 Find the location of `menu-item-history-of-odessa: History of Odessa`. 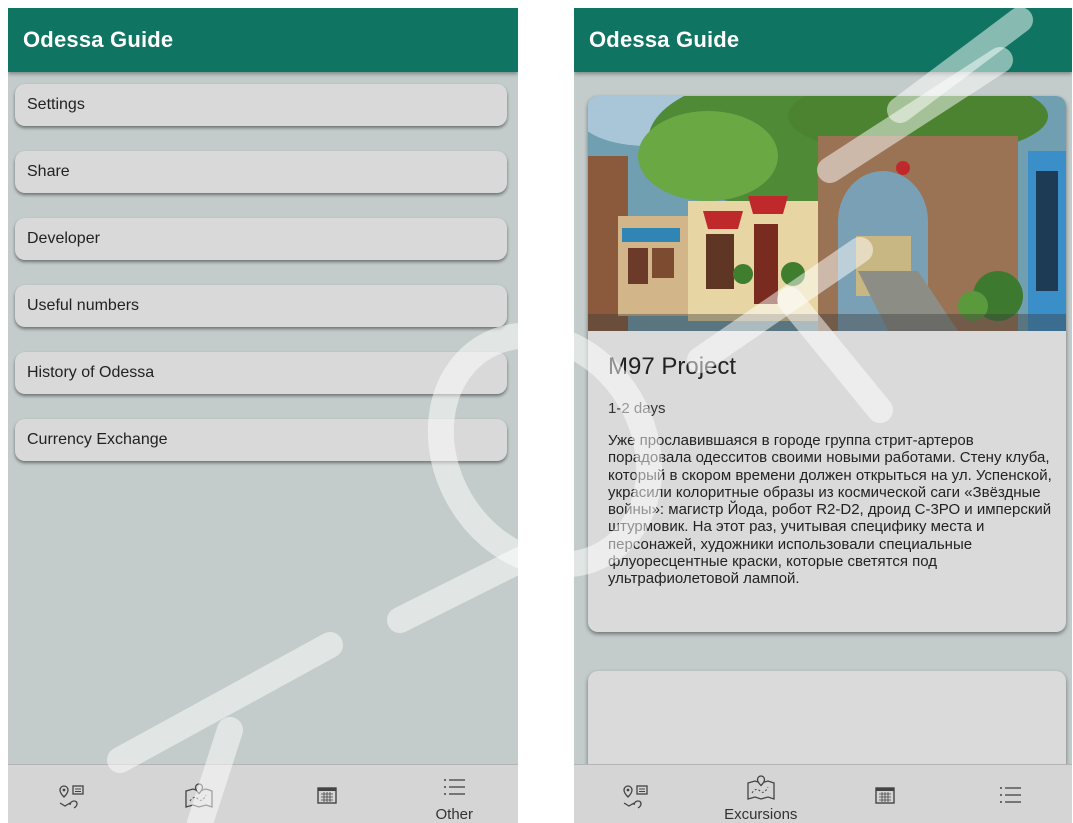

menu-item-history-of-odessa: History of Odessa is located at coordinates (261, 373).